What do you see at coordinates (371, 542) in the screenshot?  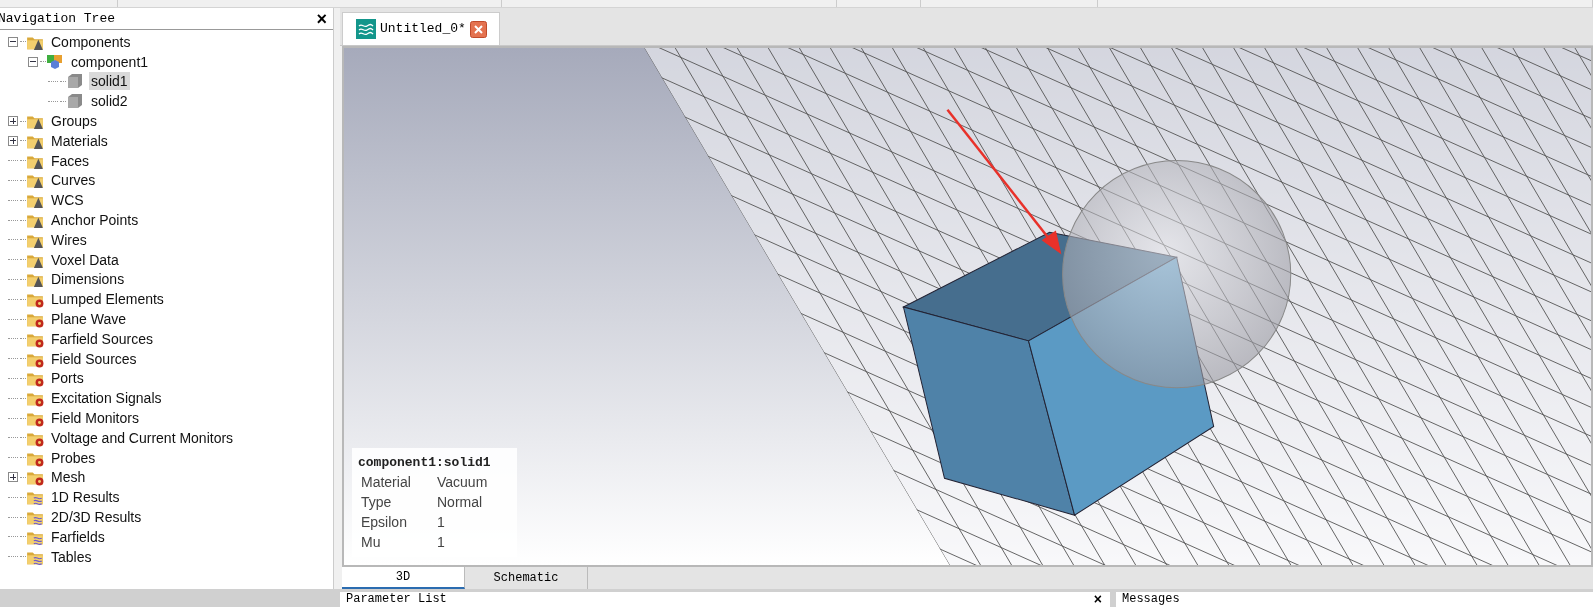 I see `property-name: Mu` at bounding box center [371, 542].